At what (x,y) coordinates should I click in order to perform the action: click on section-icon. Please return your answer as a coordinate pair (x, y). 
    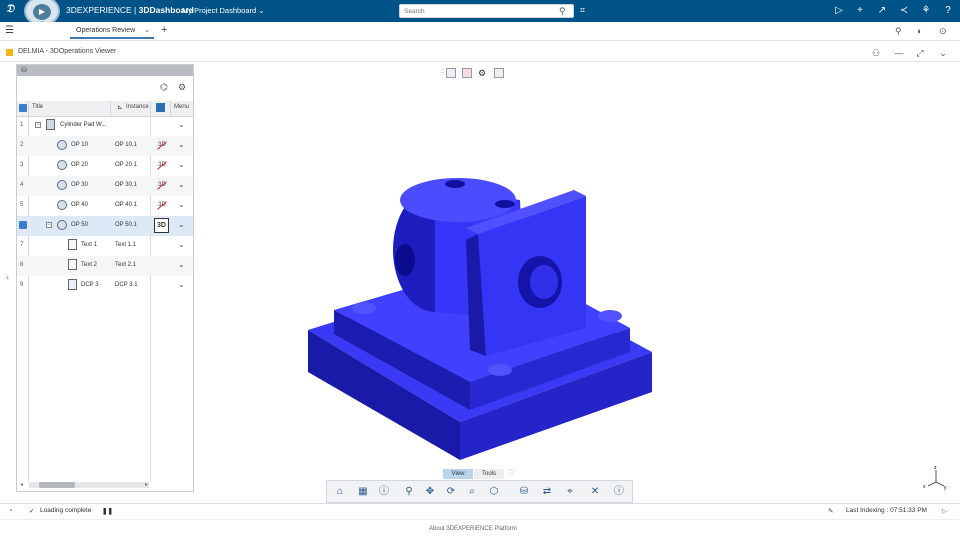
    Looking at the image, I should click on (467, 73).